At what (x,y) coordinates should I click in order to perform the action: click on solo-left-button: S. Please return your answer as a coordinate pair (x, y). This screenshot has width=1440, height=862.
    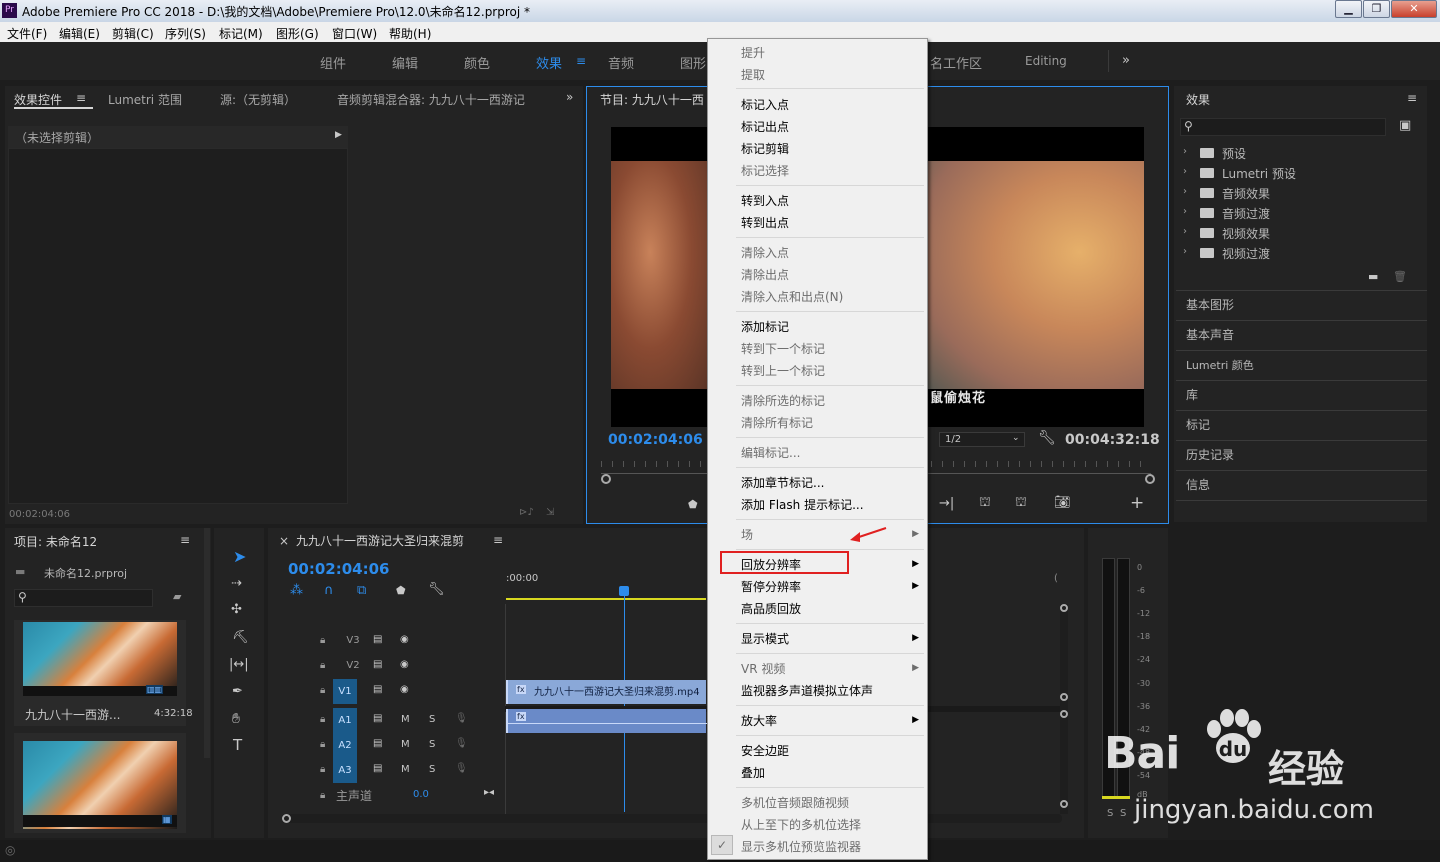
    Looking at the image, I should click on (1110, 813).